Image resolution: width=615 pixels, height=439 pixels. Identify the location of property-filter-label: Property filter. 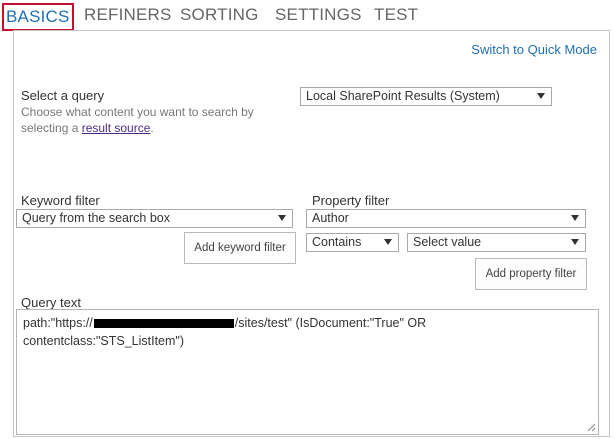
(351, 200).